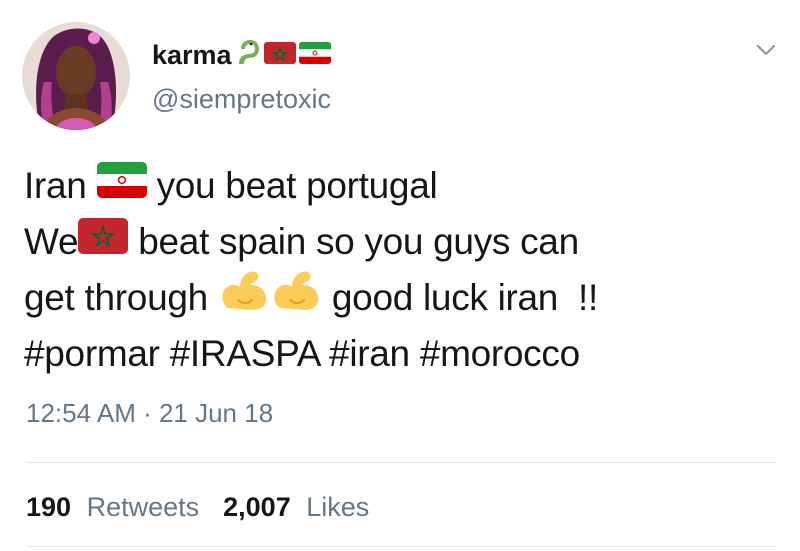 The image size is (800, 551). What do you see at coordinates (338, 507) in the screenshot?
I see `likes-label: Likes` at bounding box center [338, 507].